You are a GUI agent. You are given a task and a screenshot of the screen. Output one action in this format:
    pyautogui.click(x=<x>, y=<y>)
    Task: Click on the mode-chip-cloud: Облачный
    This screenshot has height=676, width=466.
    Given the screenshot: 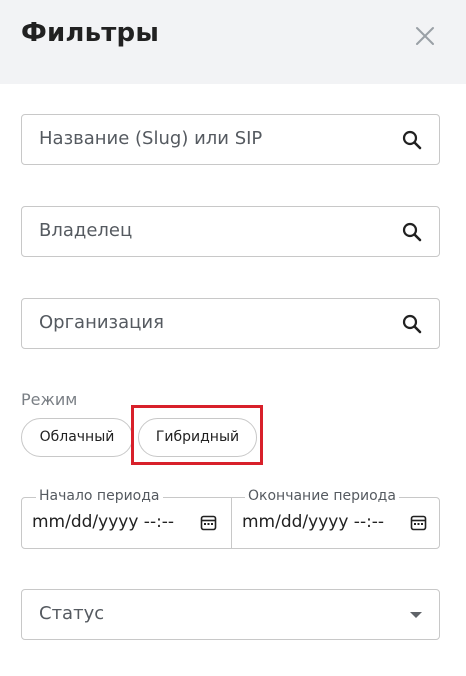 What is the action you would take?
    pyautogui.click(x=77, y=437)
    